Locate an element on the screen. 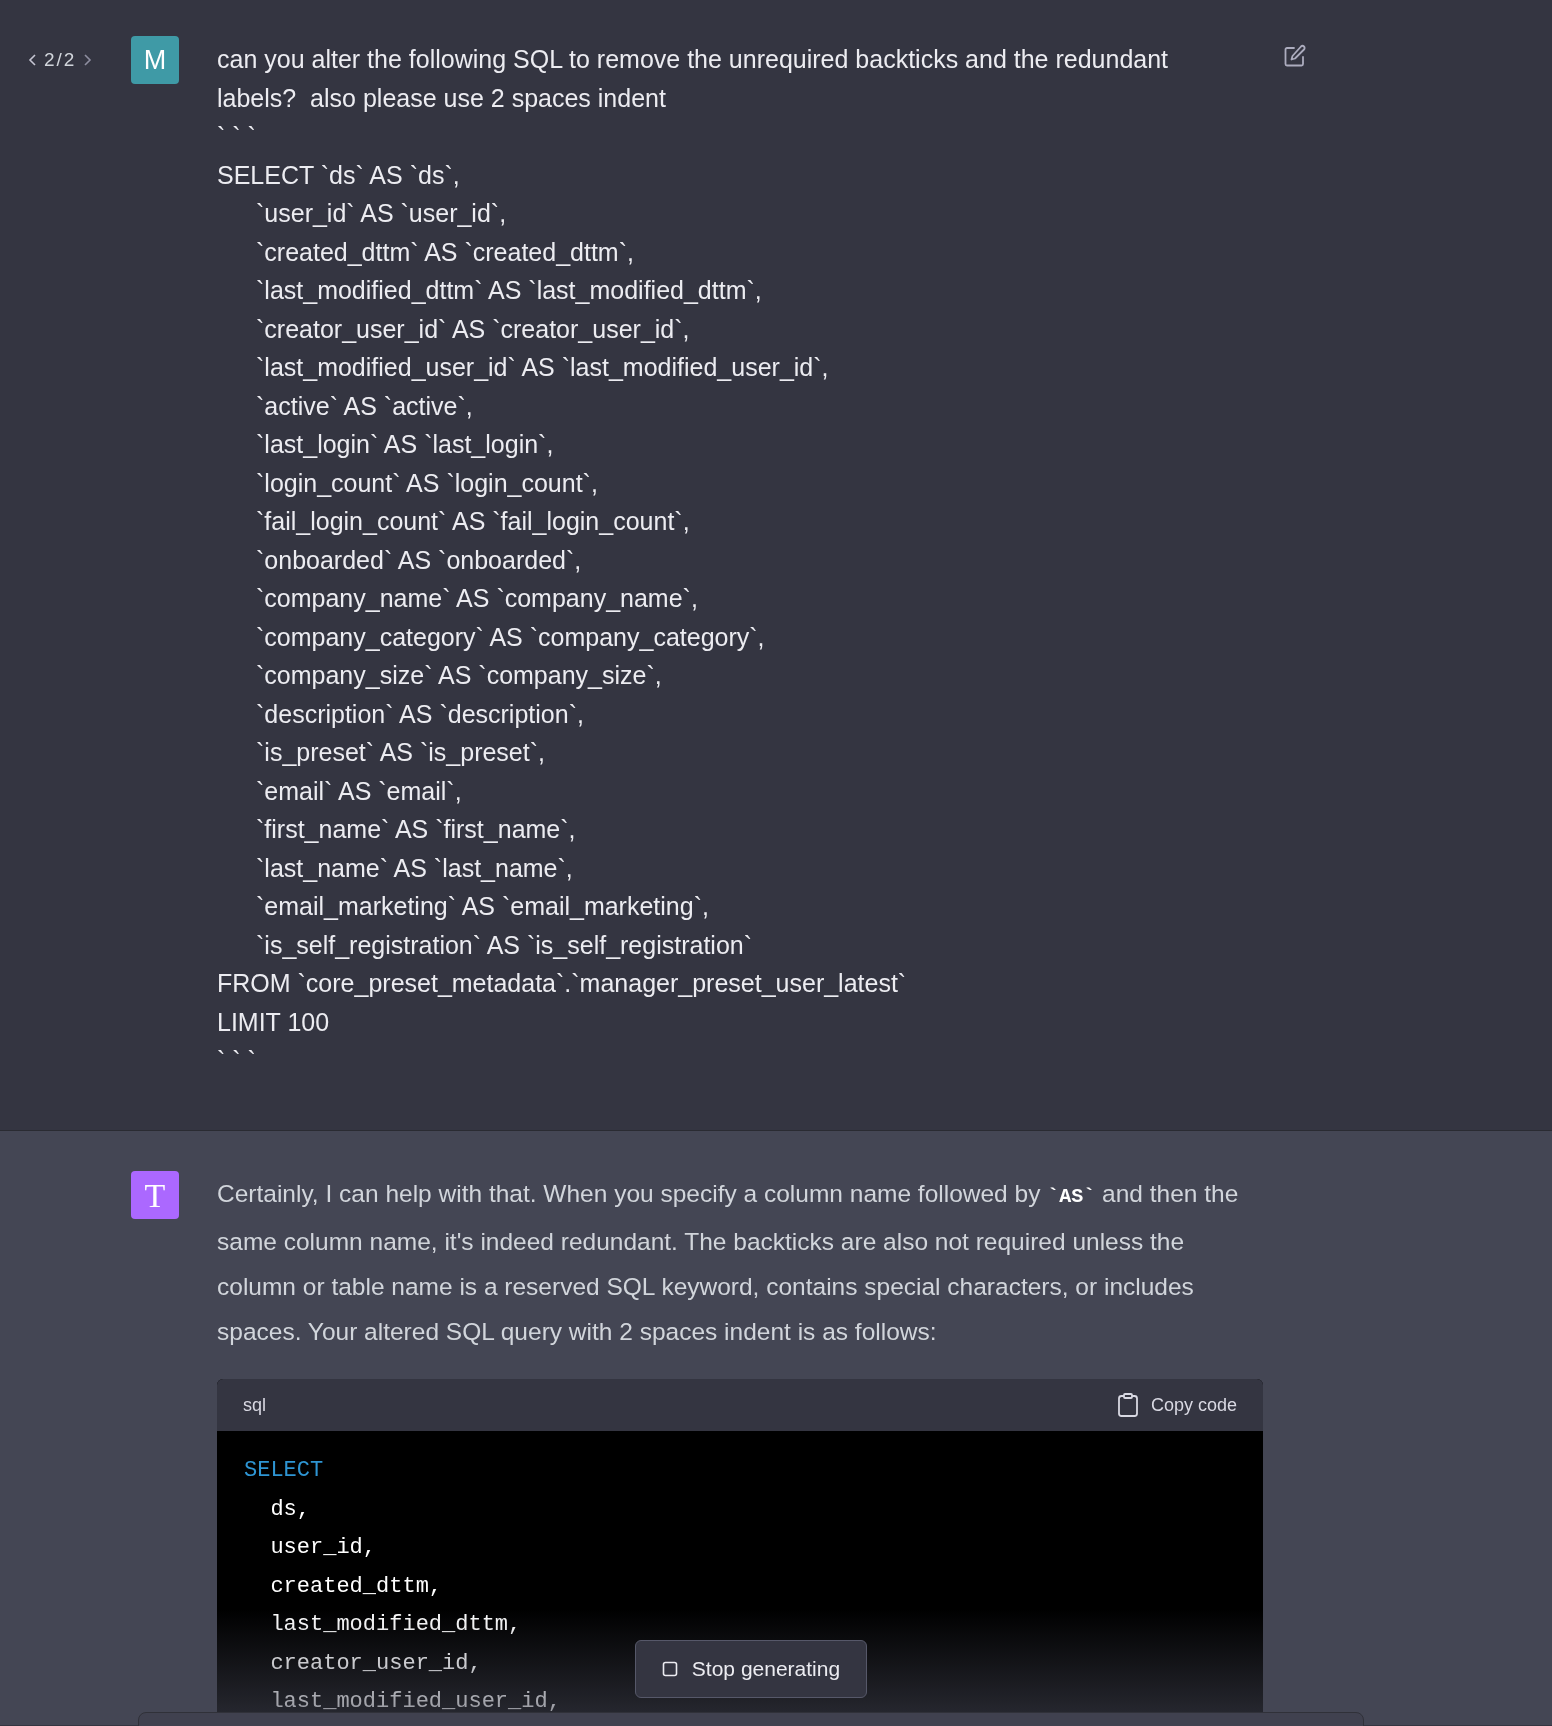  message-line: can you alter the following SQL to remove the unrequired backticks and the redundant is located at coordinates (693, 59).